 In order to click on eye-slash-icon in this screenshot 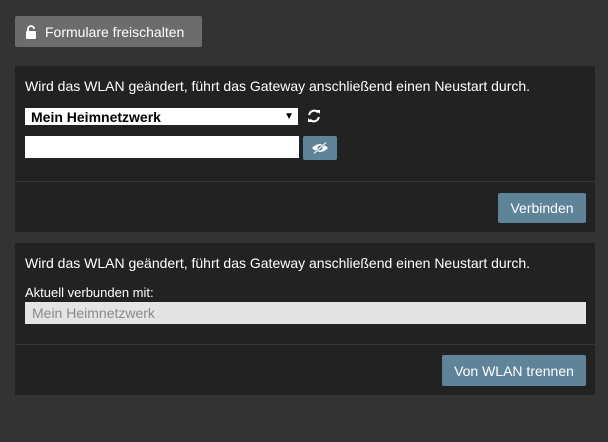, I will do `click(320, 148)`.